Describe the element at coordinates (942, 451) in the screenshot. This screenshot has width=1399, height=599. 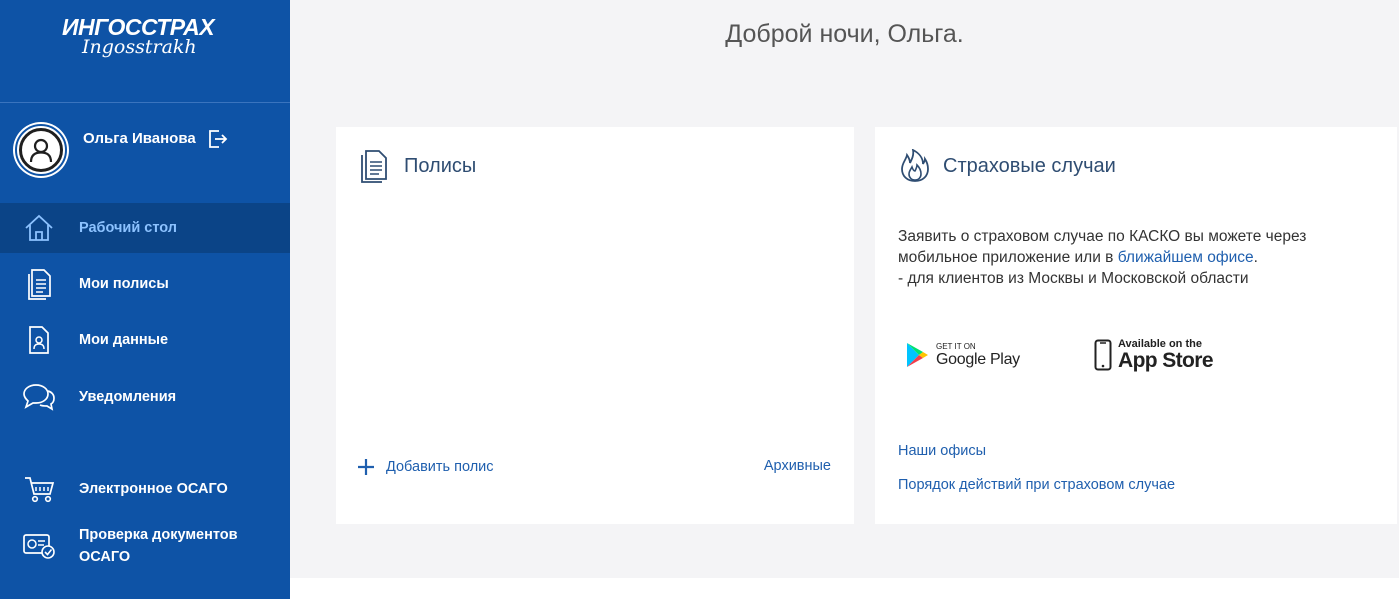
I see `our-offices-link: Наши офисы` at that location.